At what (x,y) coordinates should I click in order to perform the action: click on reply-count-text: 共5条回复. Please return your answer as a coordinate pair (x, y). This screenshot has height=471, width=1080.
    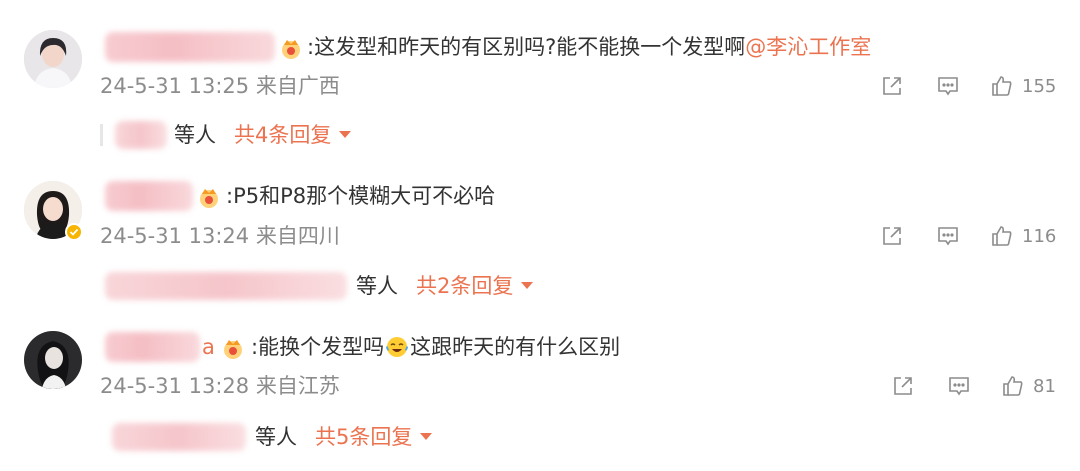
    Looking at the image, I should click on (364, 437).